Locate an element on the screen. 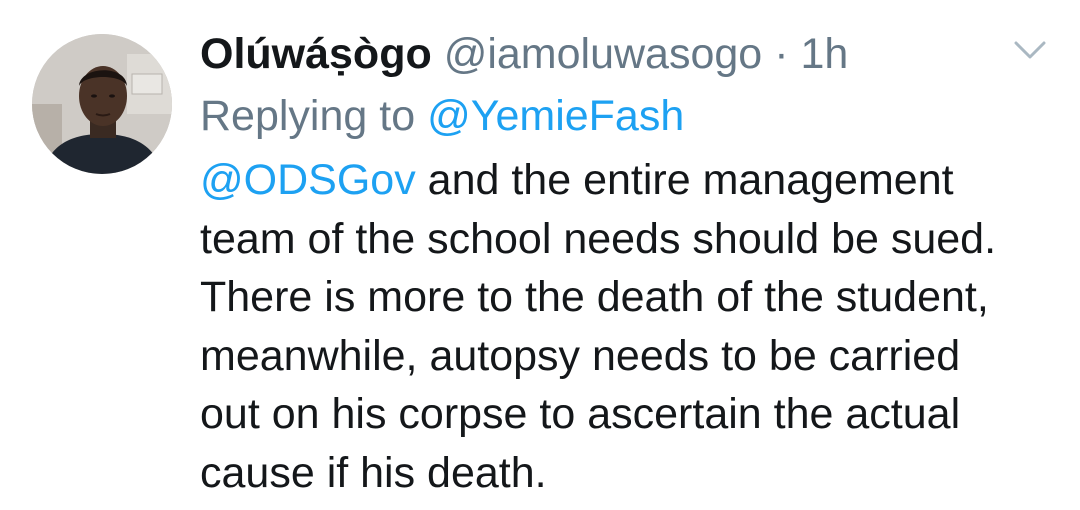 Image resolution: width=1080 pixels, height=510 pixels. tweet-text-line-6: cause if his death. is located at coordinates (373, 472).